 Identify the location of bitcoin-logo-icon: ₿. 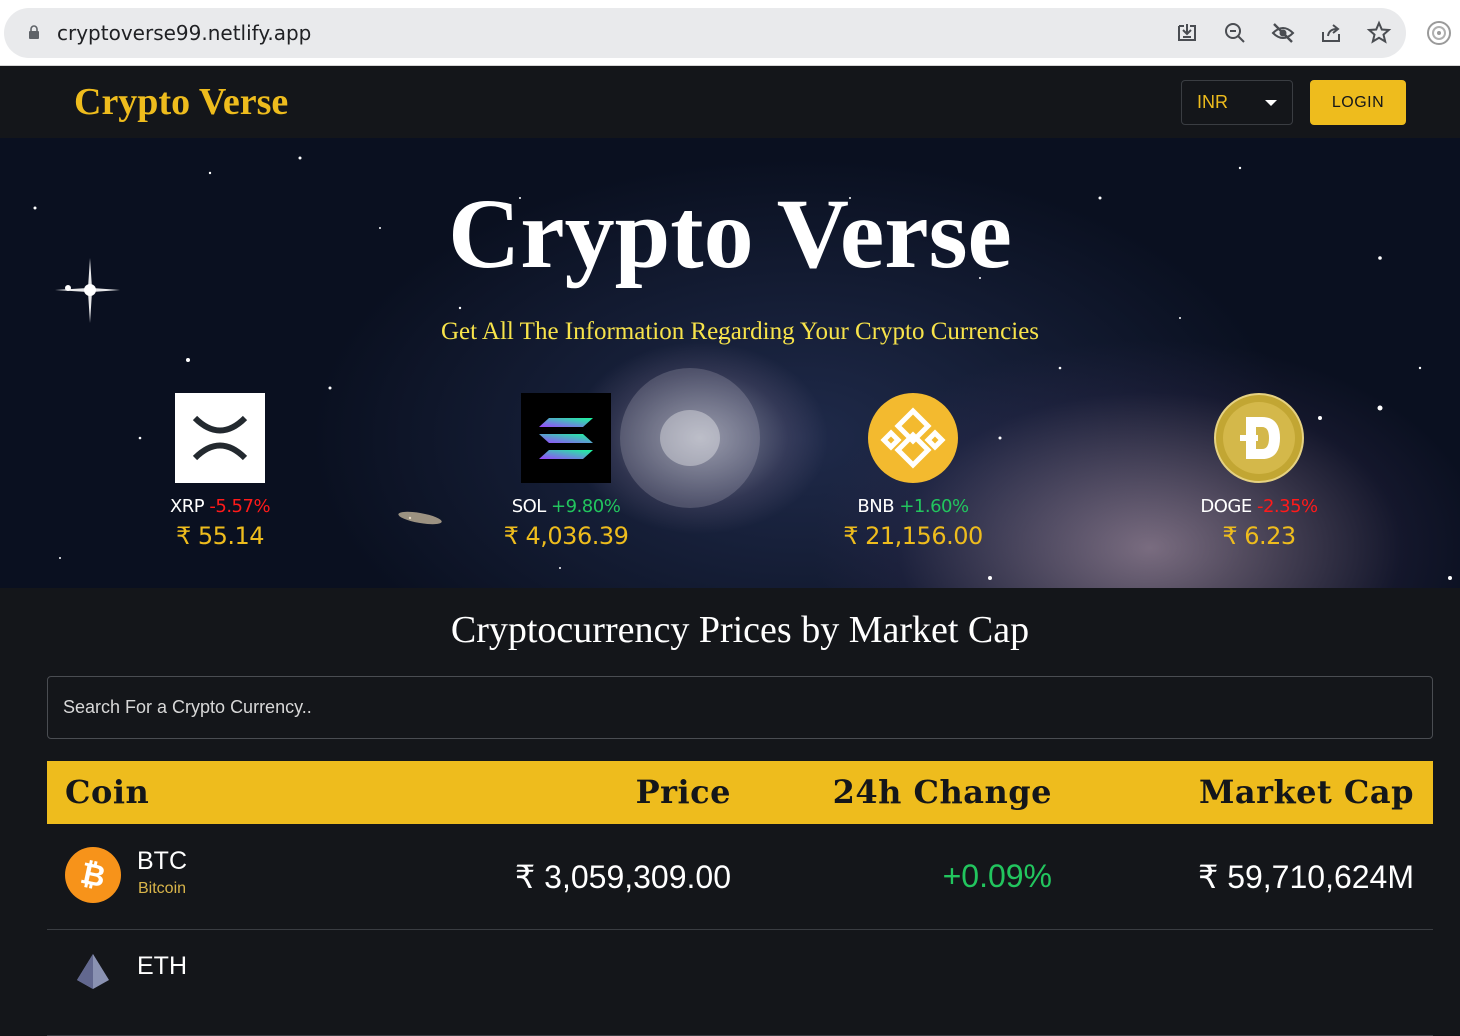
(93, 875).